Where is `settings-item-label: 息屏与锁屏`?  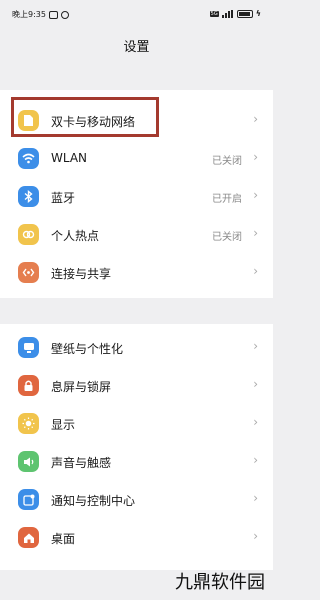 settings-item-label: 息屏与锁屏 is located at coordinates (81, 387).